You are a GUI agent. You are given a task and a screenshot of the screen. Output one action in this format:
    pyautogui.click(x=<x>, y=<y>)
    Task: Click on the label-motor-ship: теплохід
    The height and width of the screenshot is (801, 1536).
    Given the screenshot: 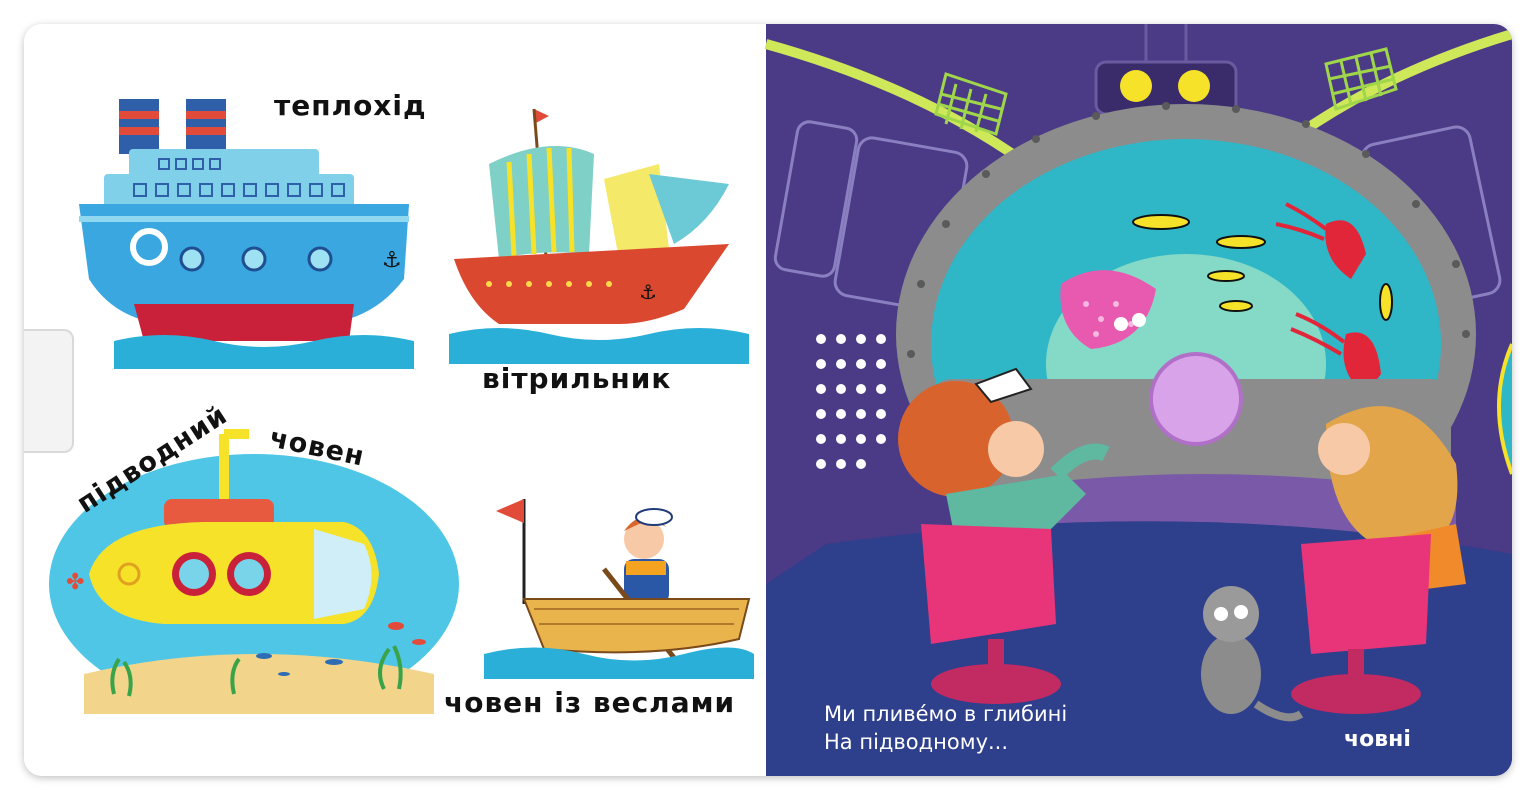 What is the action you would take?
    pyautogui.click(x=350, y=105)
    